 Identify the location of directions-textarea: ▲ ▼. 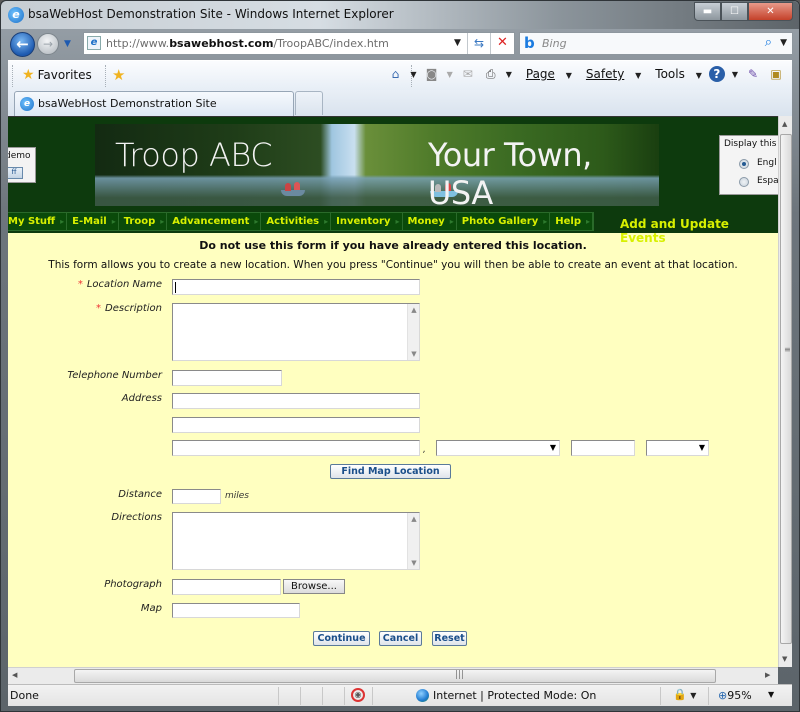
(296, 541).